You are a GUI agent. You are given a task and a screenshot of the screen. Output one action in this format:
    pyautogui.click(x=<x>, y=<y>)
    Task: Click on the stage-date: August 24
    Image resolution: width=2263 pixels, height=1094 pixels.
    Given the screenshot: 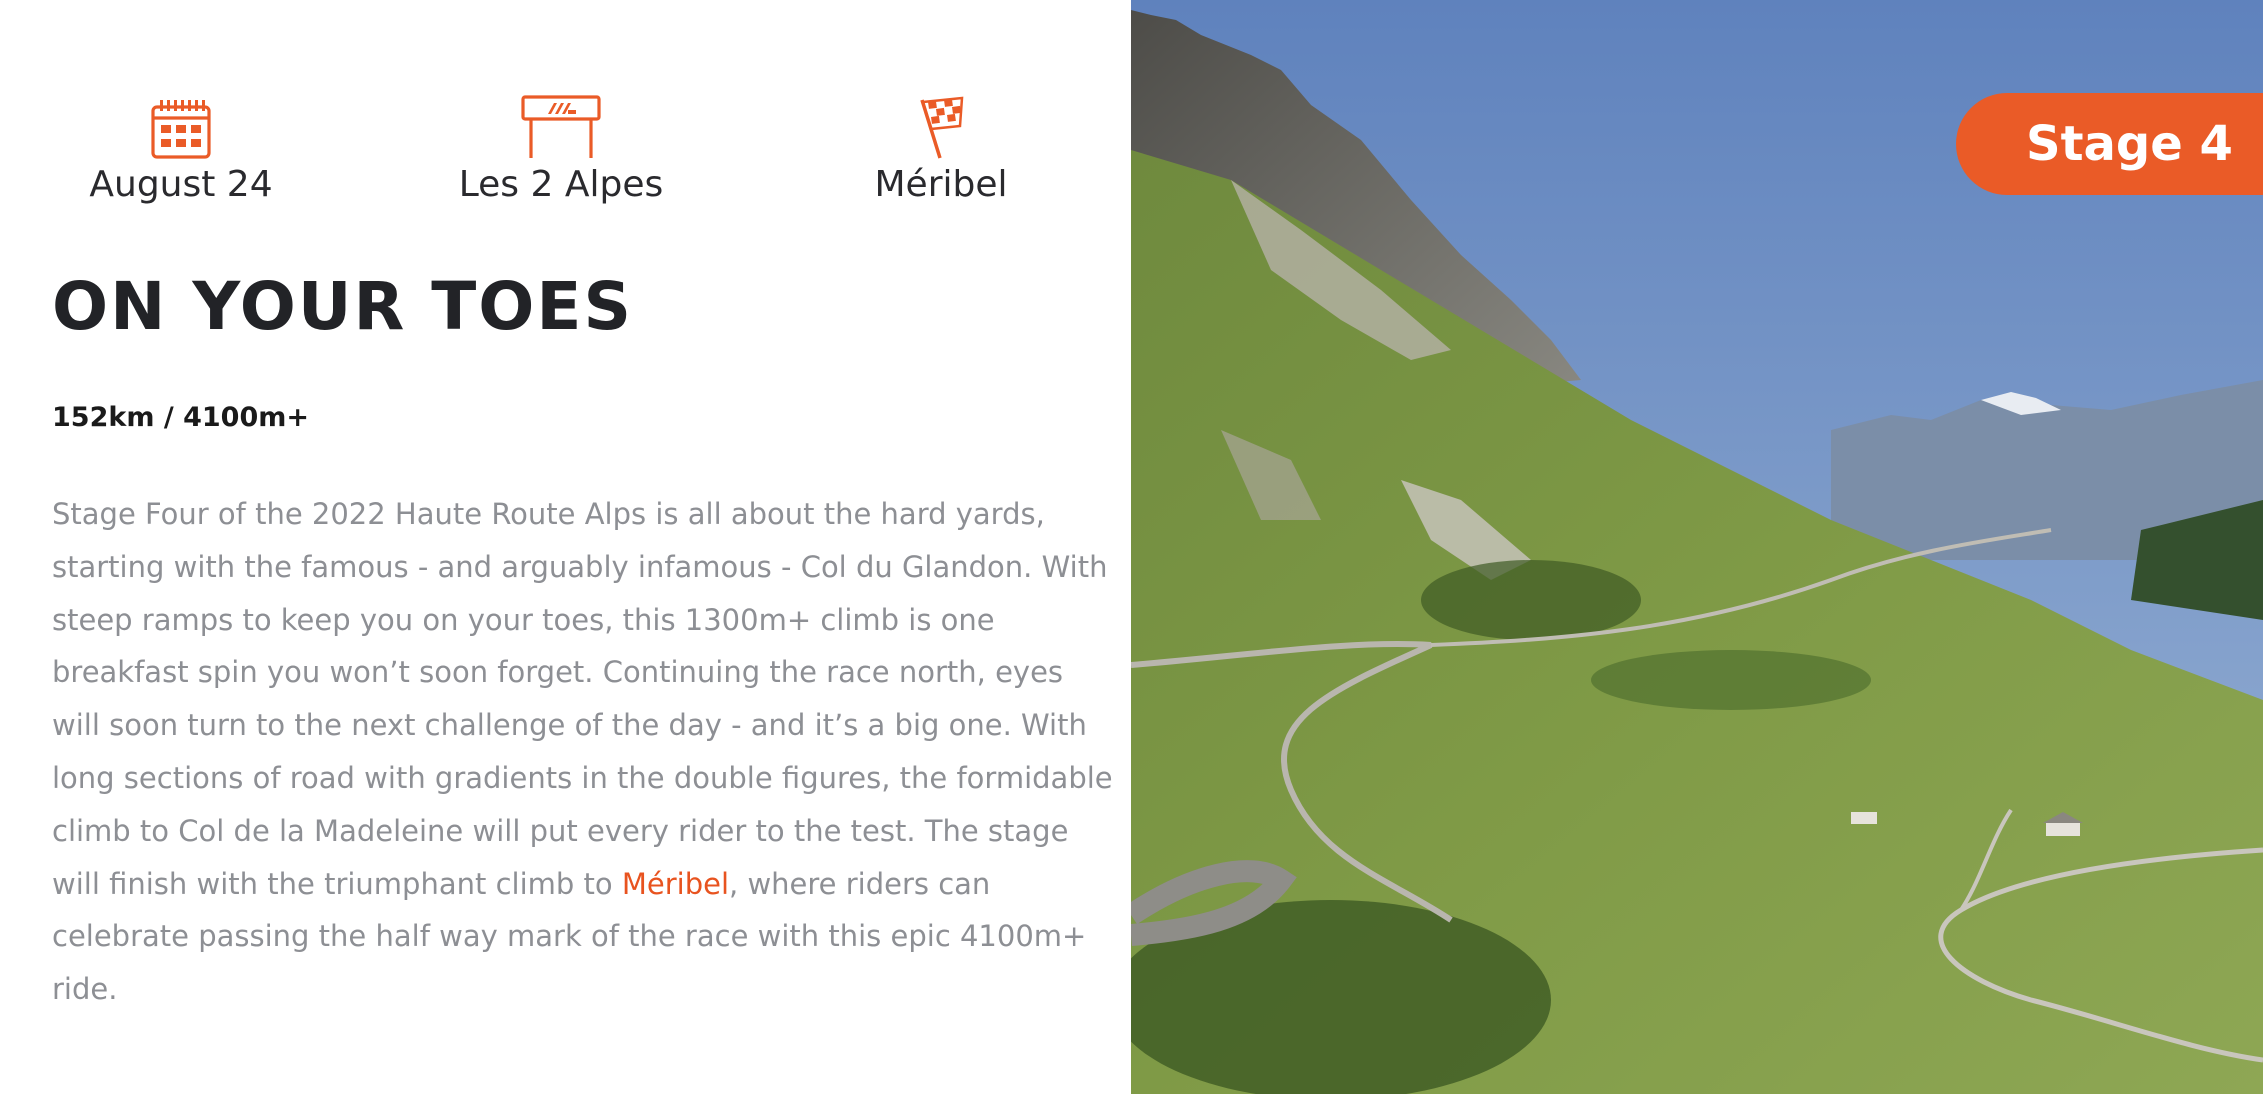 What is the action you would take?
    pyautogui.click(x=181, y=184)
    